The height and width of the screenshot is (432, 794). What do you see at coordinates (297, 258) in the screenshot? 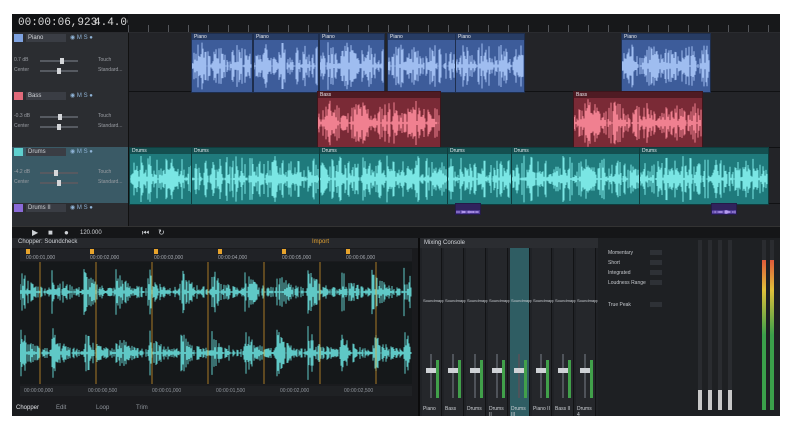
I see `chopper-time-label: 00:00:05,000` at bounding box center [297, 258].